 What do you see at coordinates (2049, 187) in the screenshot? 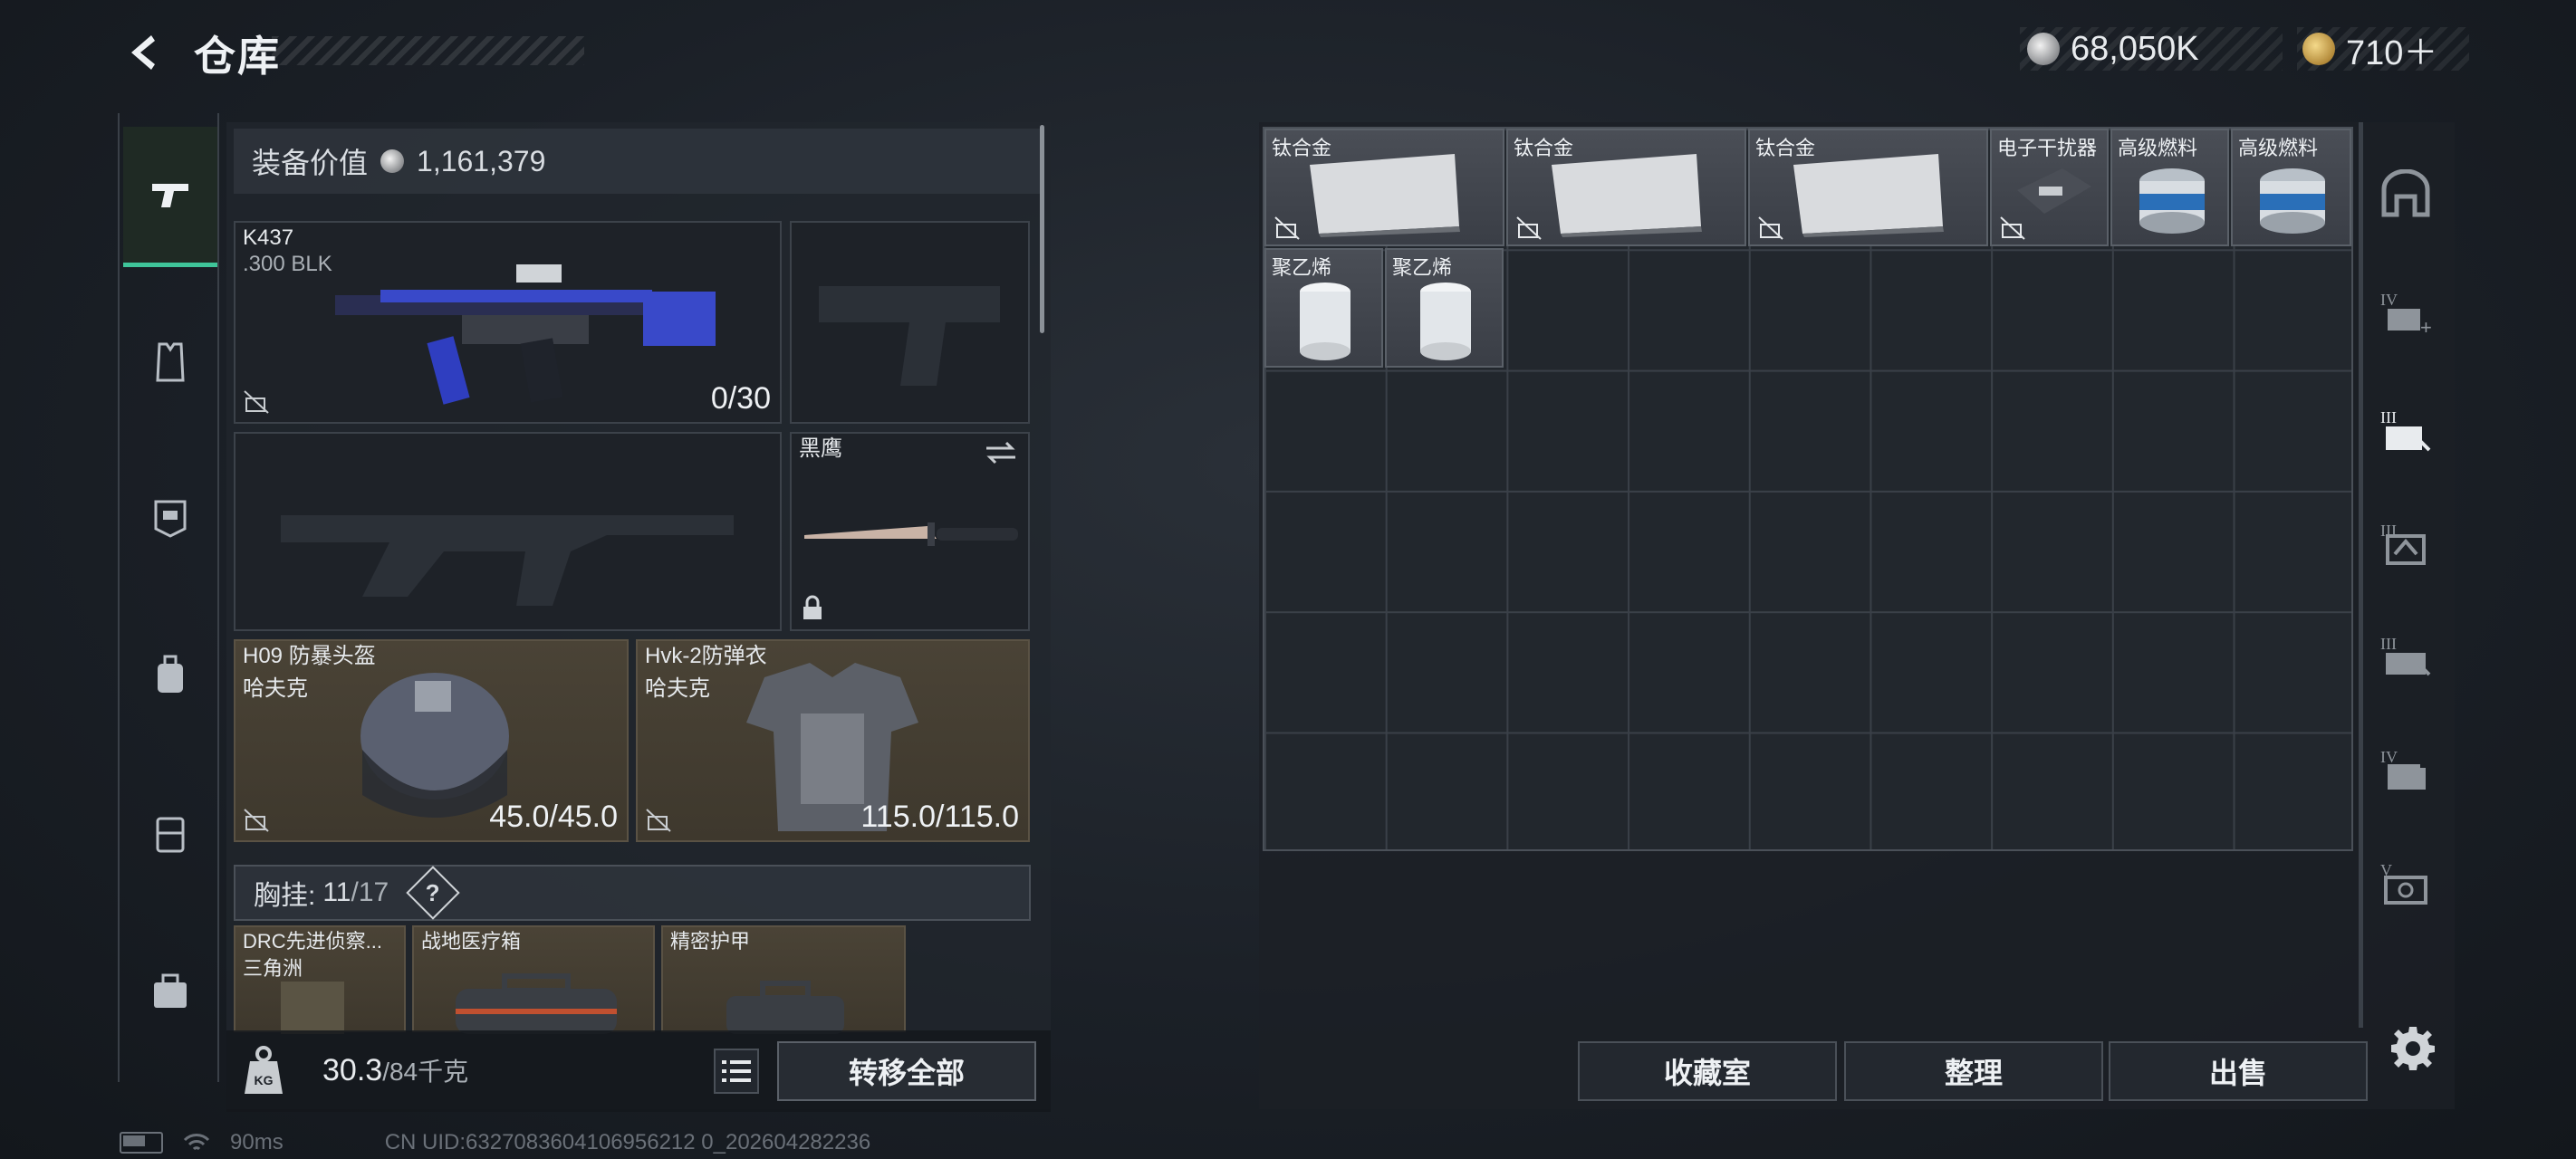
I see `storage-item: 电子干扰器` at bounding box center [2049, 187].